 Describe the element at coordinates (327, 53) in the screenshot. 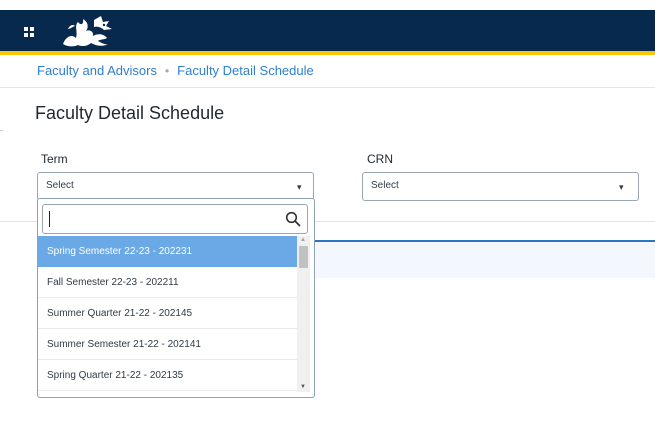

I see `top-bar-accent` at that location.